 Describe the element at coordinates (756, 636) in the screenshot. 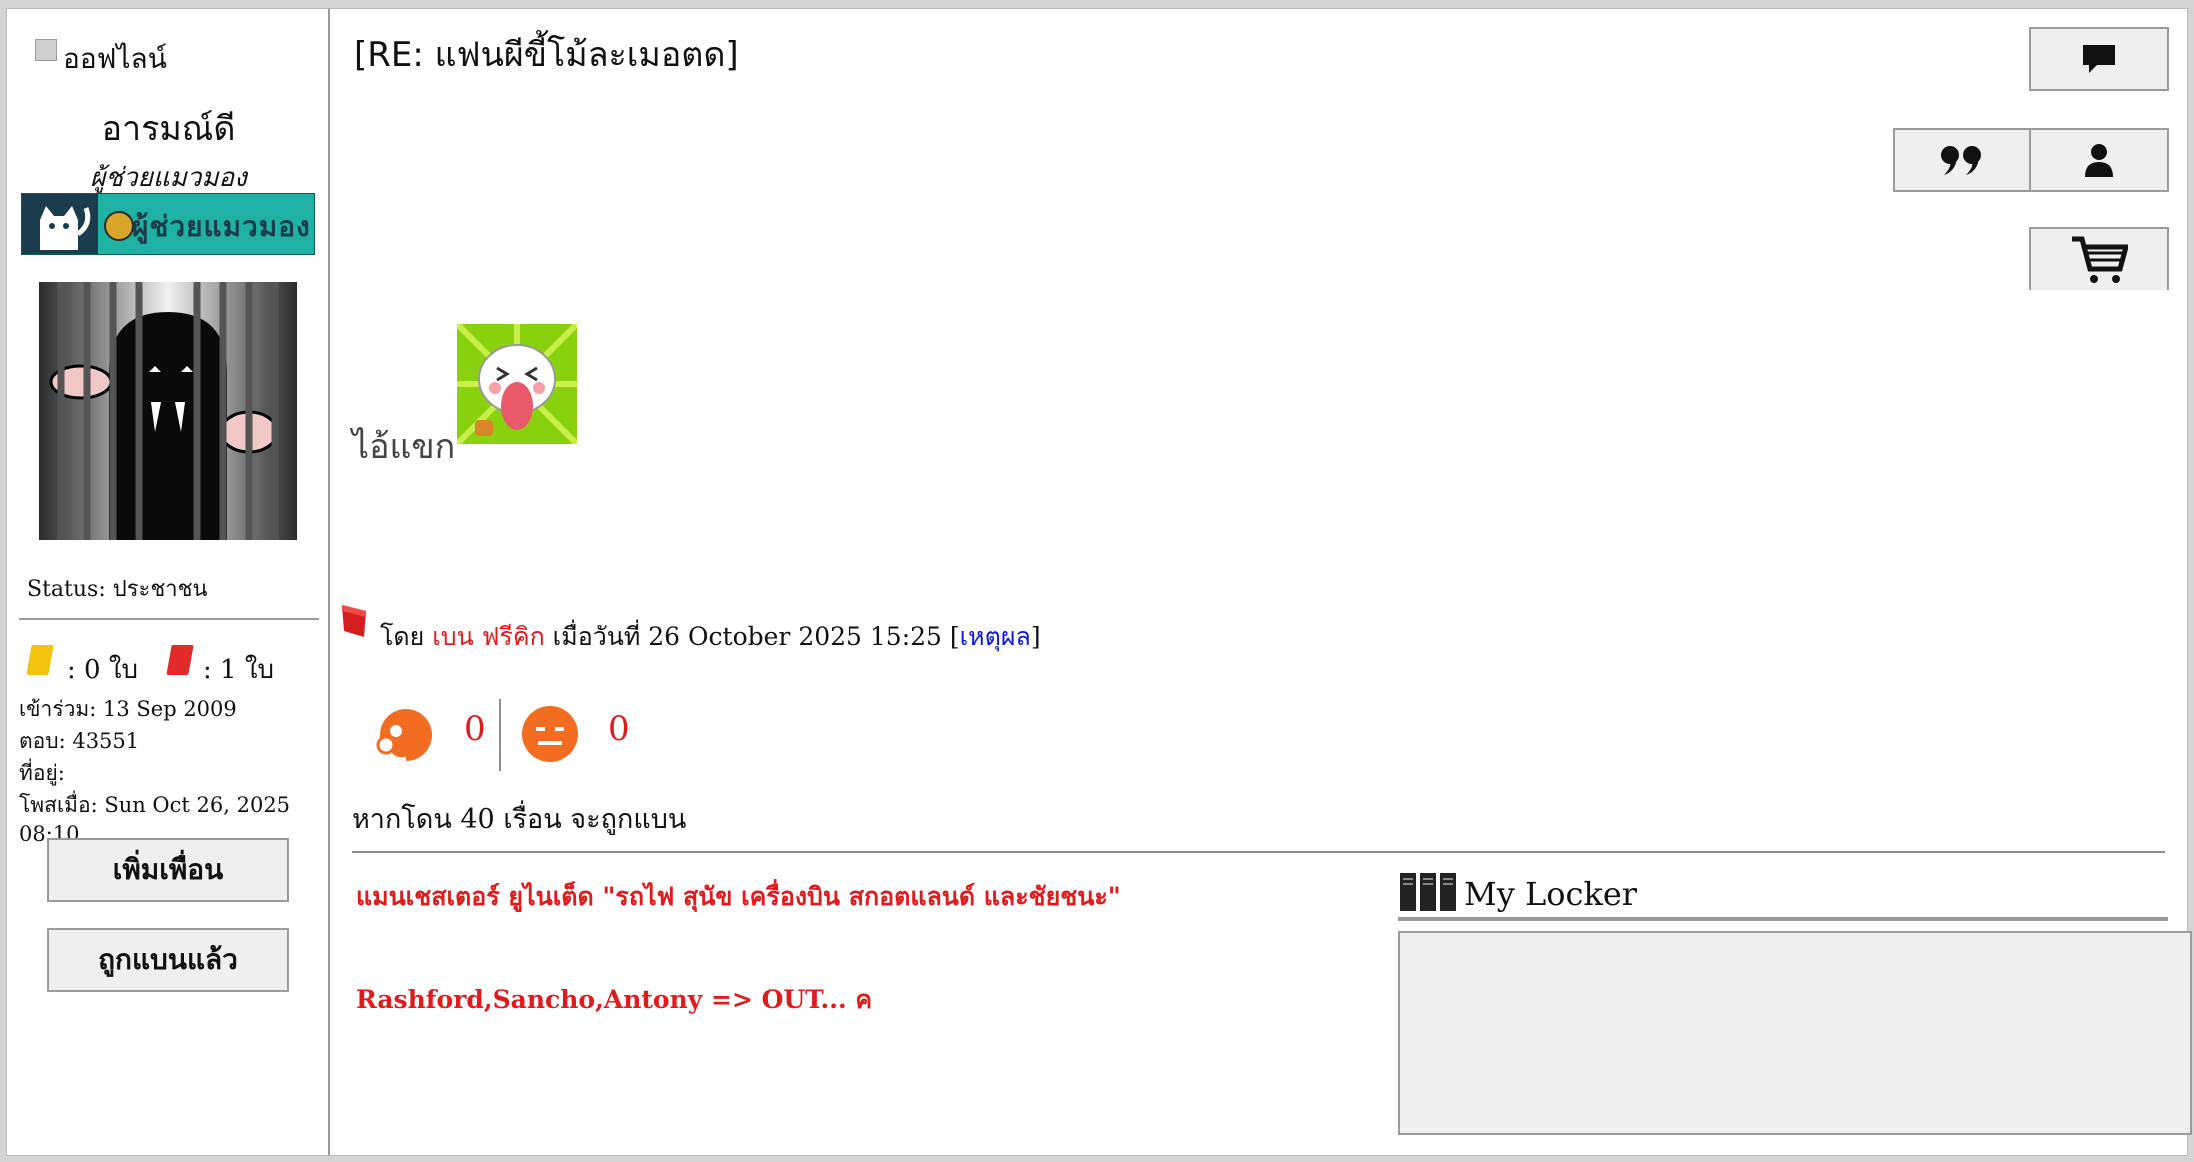

I see `ban-date: เมื่อวันที่ 26 October 2025 15:25 [` at that location.